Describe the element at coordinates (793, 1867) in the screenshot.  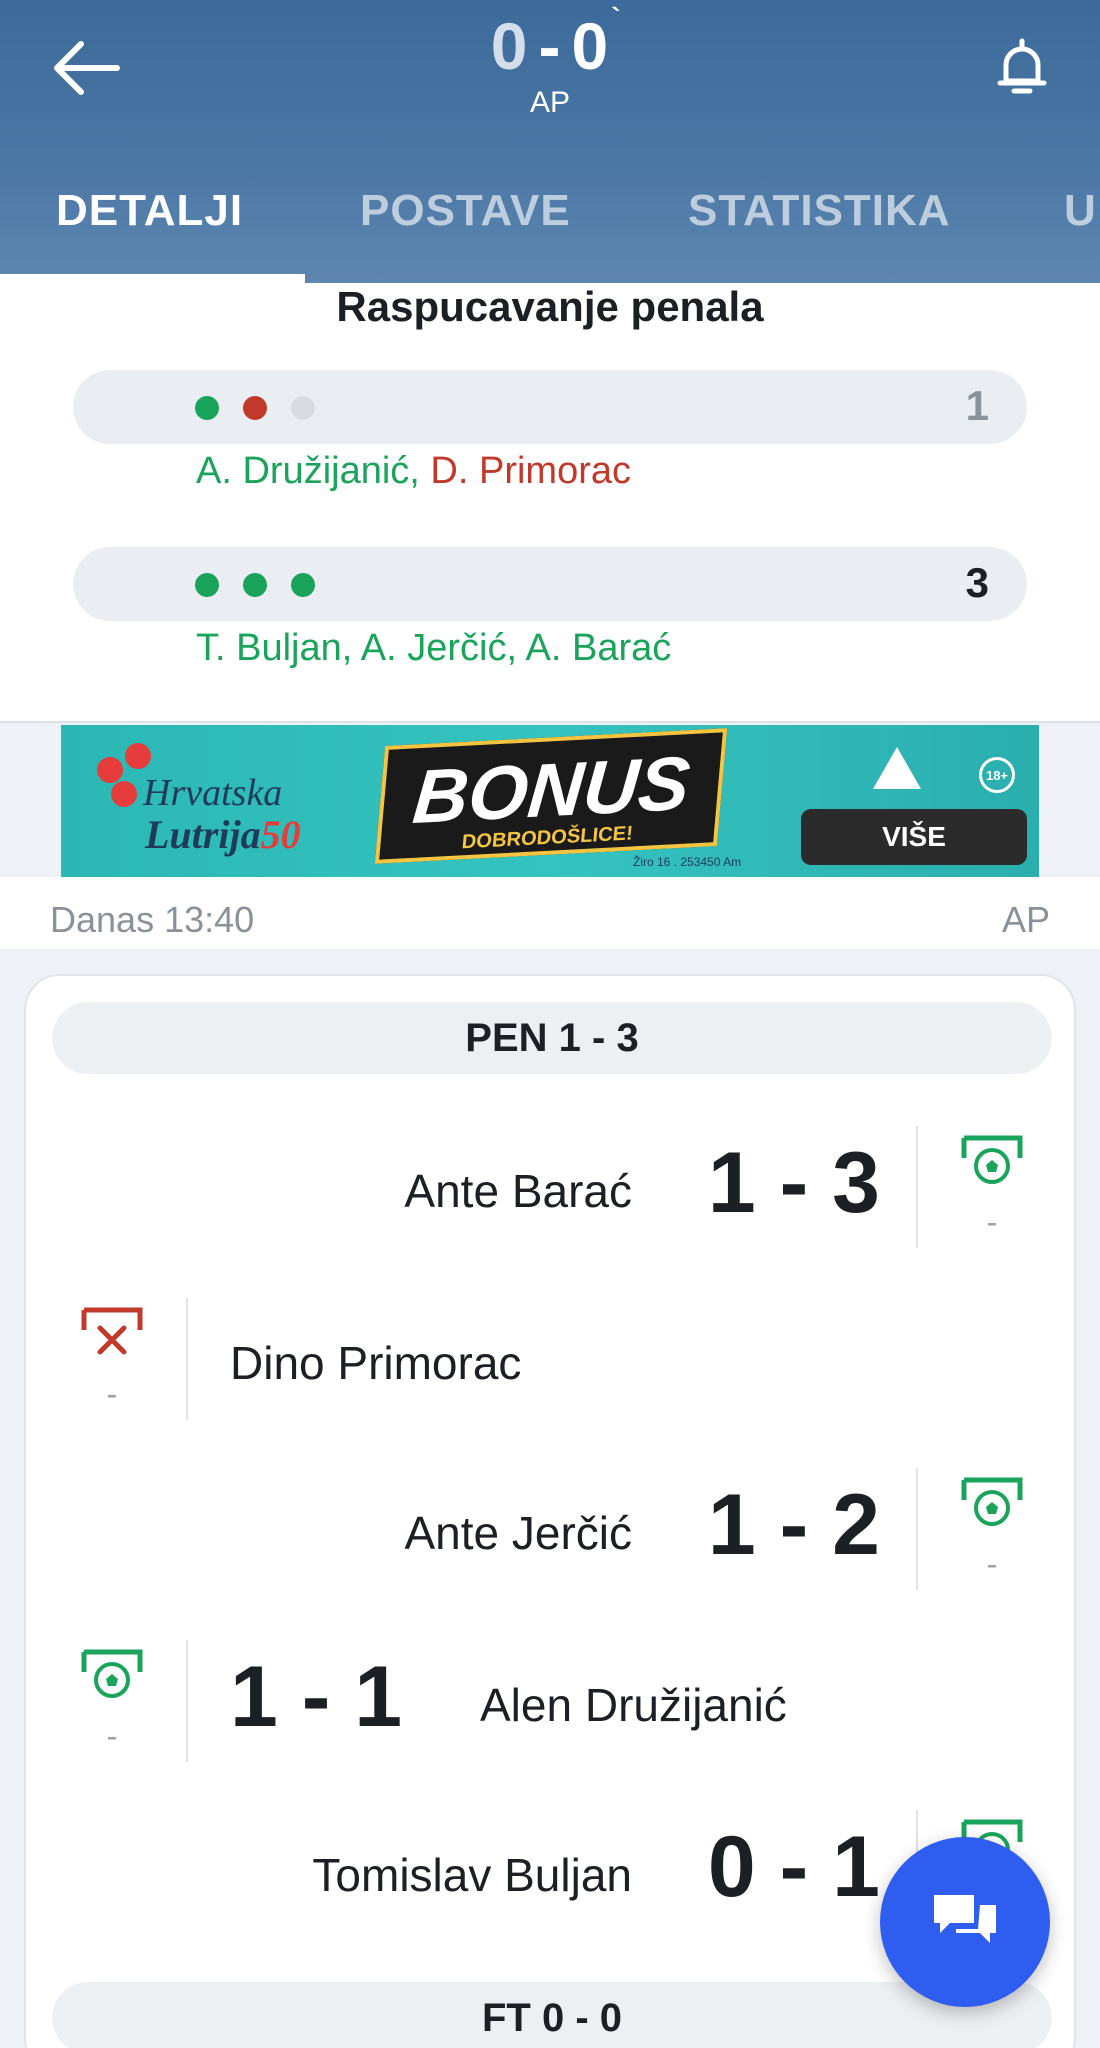
I see `event-score: 0 - 1` at that location.